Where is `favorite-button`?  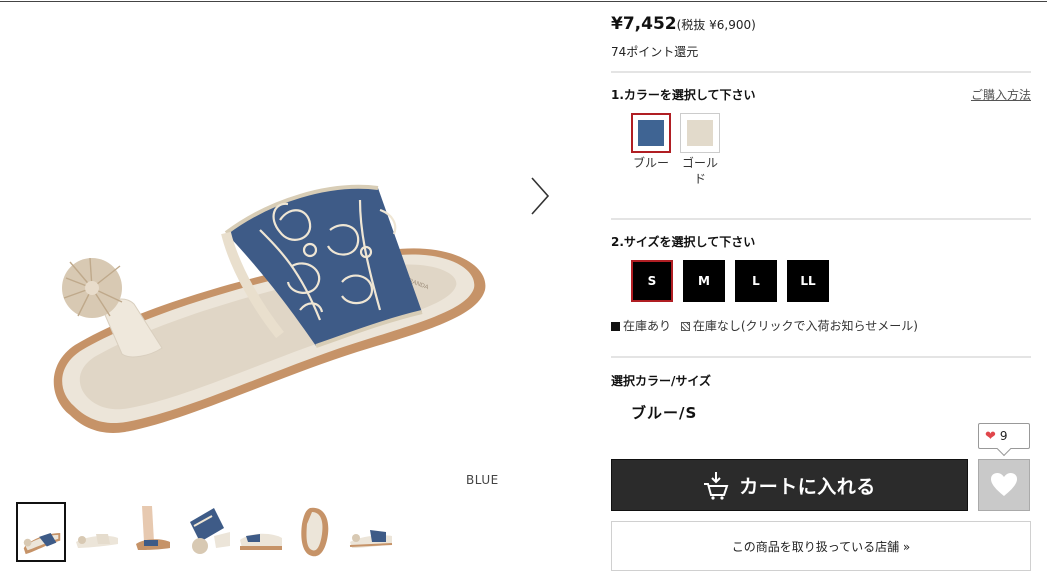 favorite-button is located at coordinates (1004, 485).